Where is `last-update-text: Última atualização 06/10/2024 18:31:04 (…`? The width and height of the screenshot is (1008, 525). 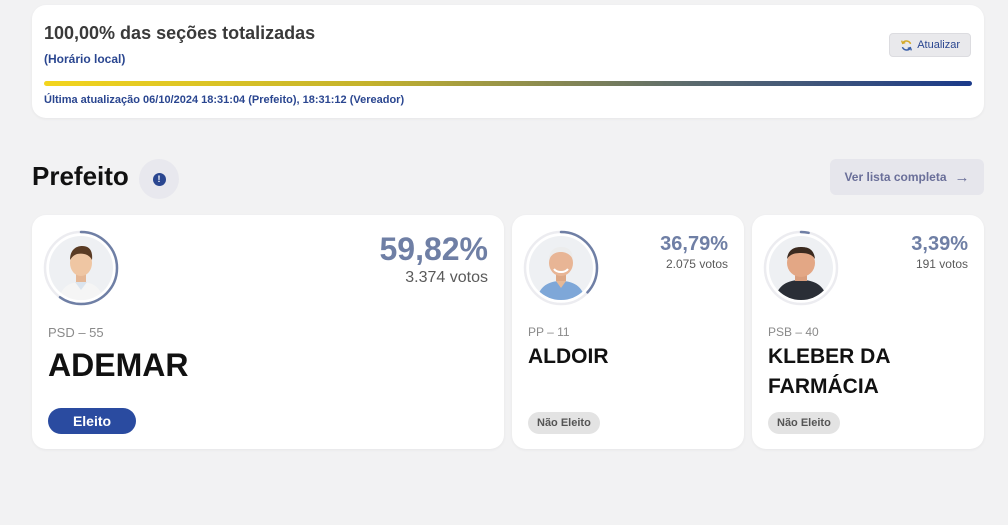
last-update-text: Última atualização 06/10/2024 18:31:04 (… is located at coordinates (224, 100).